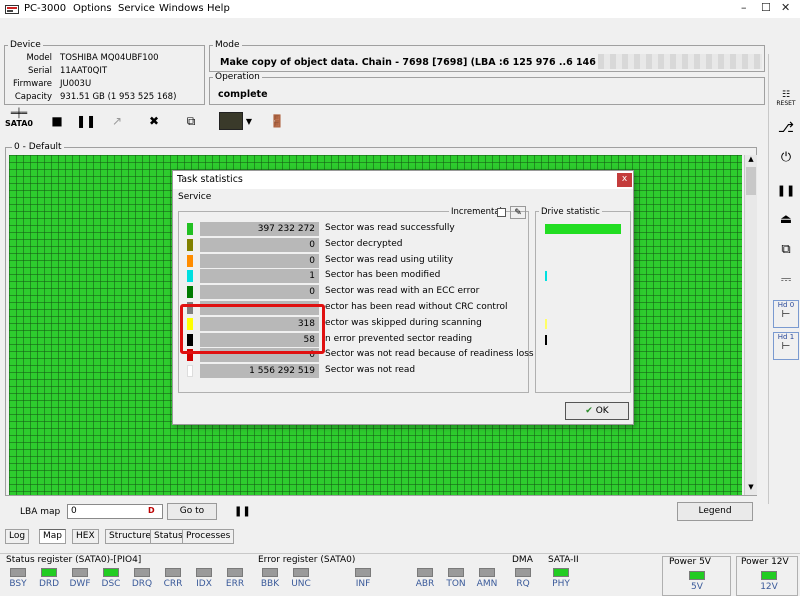 The width and height of the screenshot is (800, 596). I want to click on close-button: ✕, so click(785, 7).